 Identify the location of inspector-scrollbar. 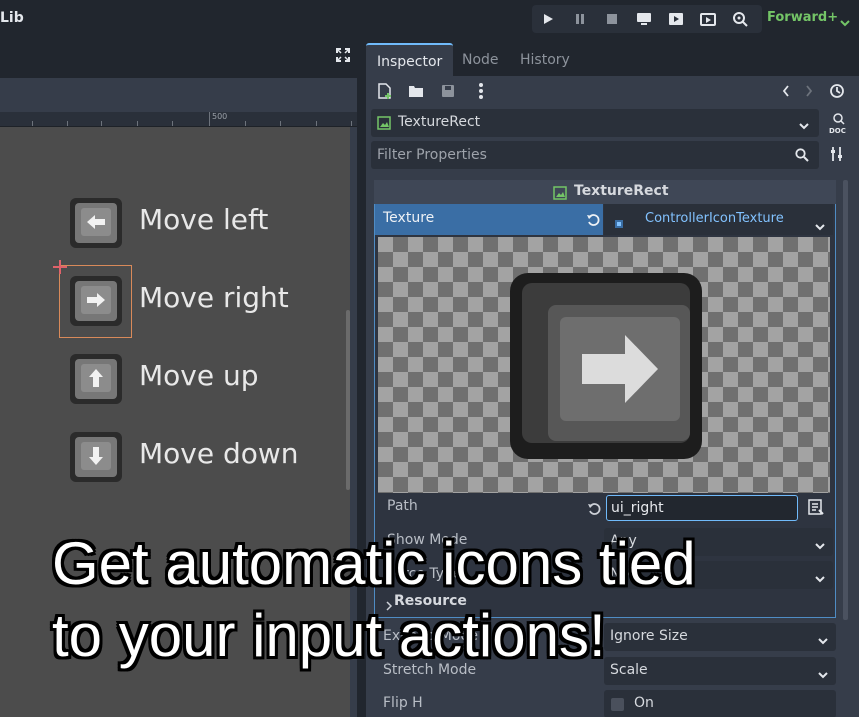
(845, 400).